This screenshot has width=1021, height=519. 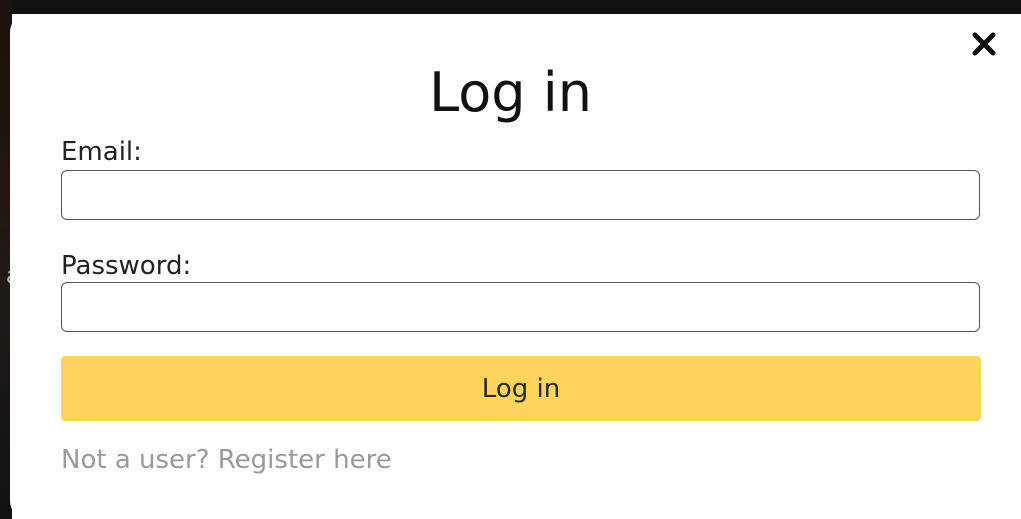 I want to click on backdrop-top-edge, so click(x=510, y=7).